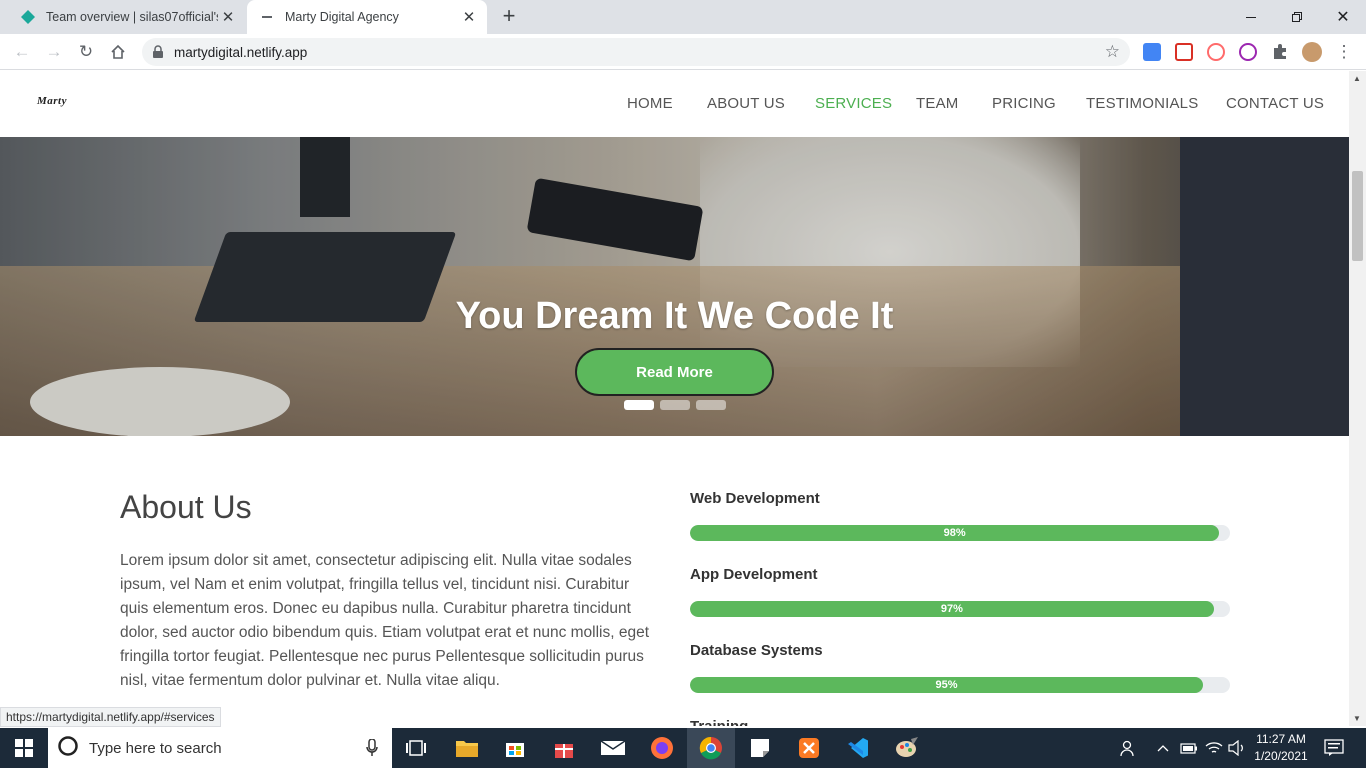  Describe the element at coordinates (1251, 17) in the screenshot. I see `minimize-icon` at that location.